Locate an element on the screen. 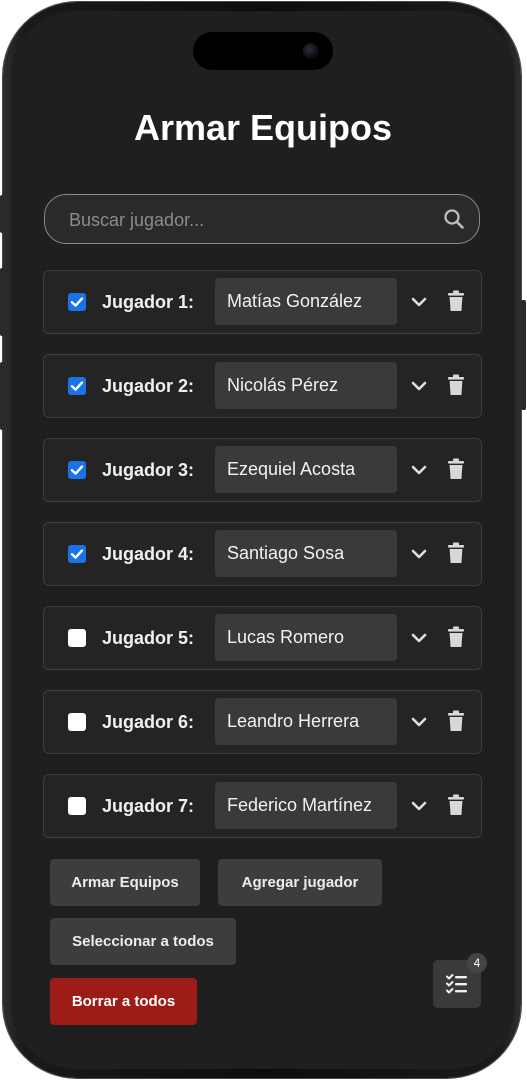 This screenshot has width=527, height=1080. player-row: Jugador 7: Federico Martínez is located at coordinates (262, 806).